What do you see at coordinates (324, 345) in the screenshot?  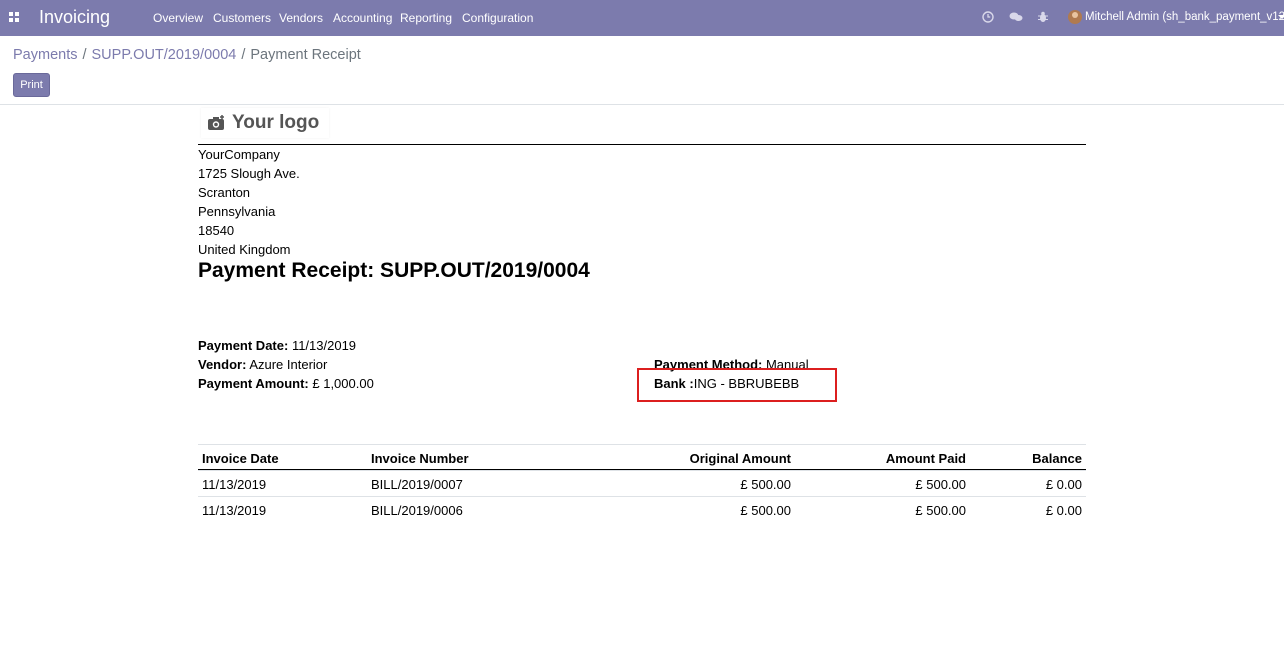 I see `payment-date-value: 11/13/2019` at bounding box center [324, 345].